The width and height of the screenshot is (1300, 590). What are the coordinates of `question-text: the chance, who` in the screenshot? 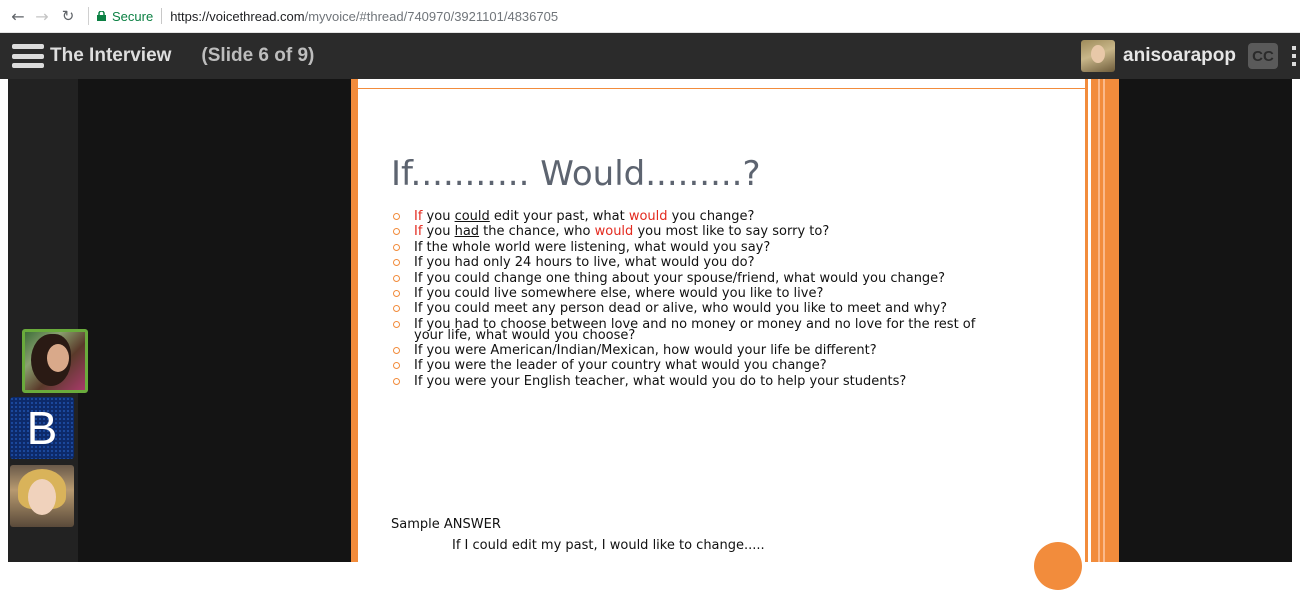 It's located at (537, 232).